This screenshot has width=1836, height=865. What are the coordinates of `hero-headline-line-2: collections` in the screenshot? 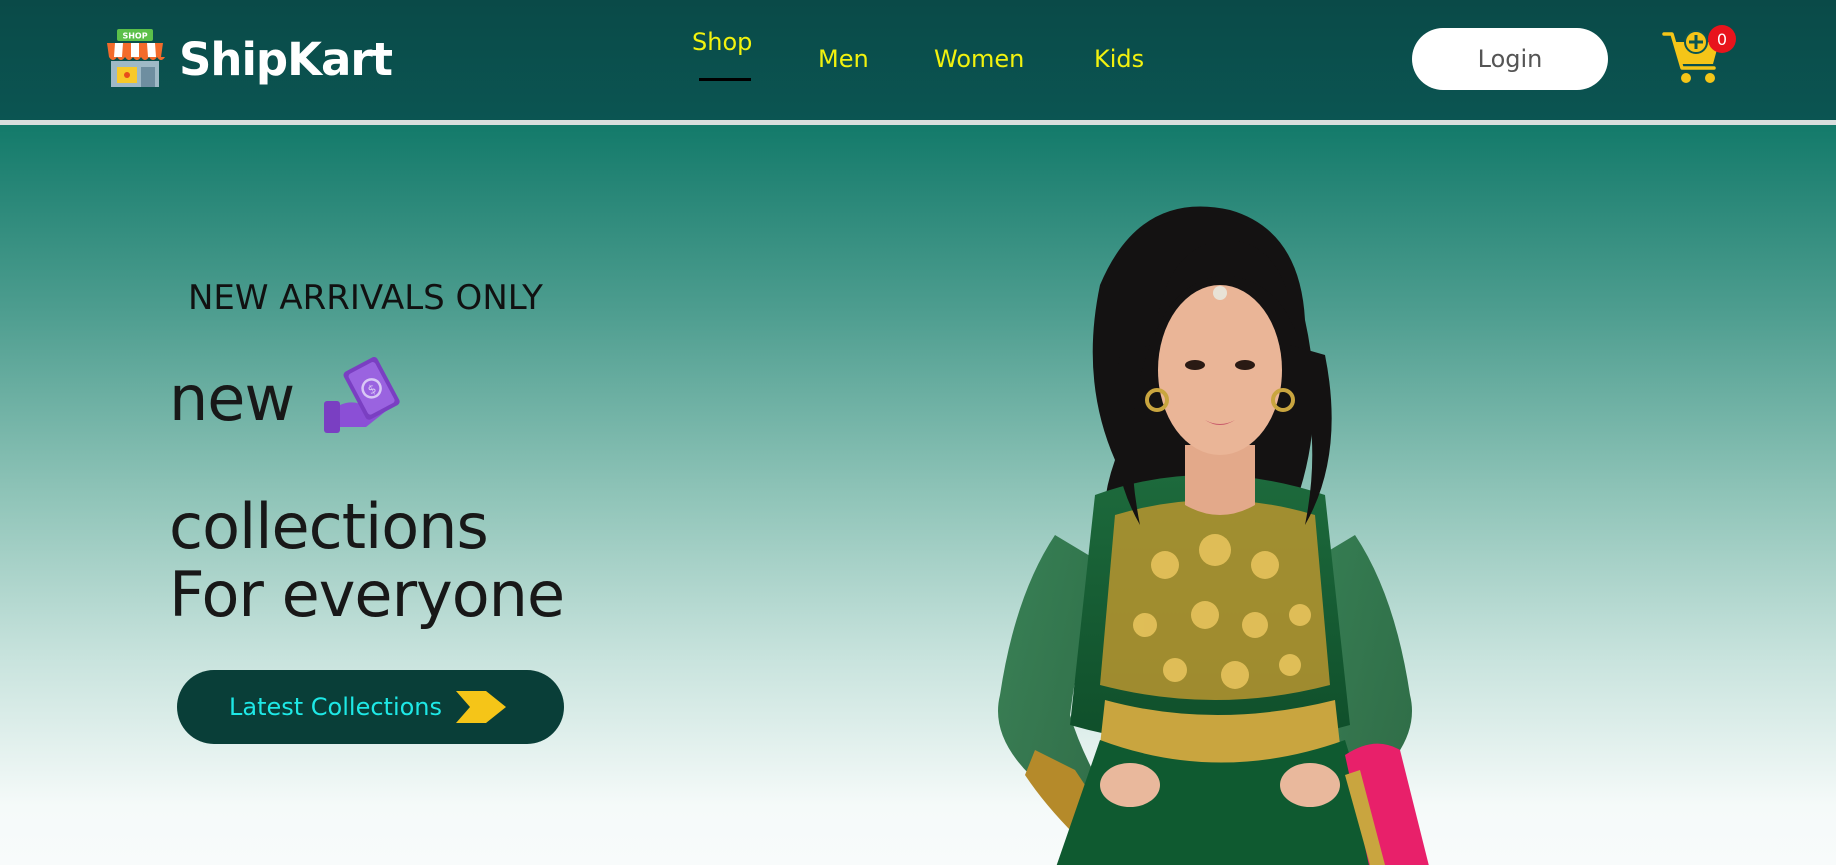 It's located at (329, 526).